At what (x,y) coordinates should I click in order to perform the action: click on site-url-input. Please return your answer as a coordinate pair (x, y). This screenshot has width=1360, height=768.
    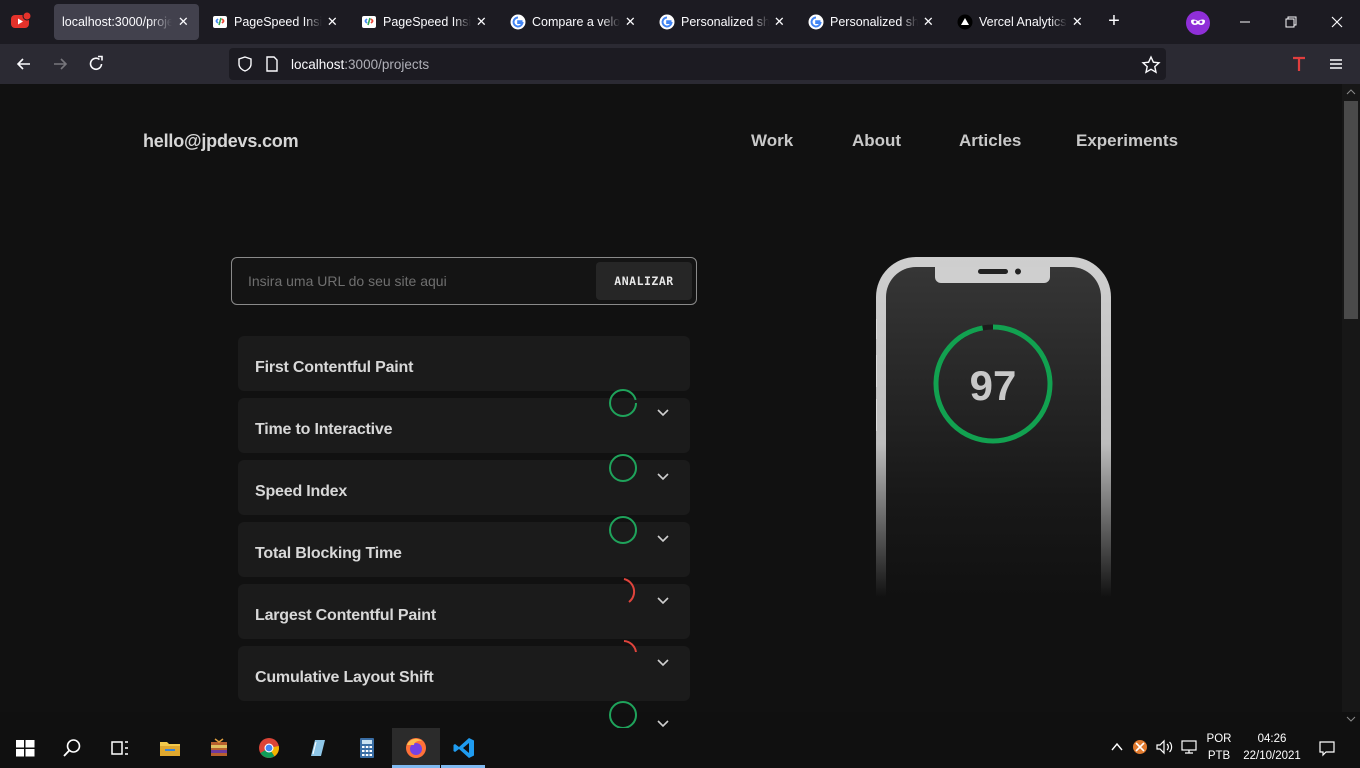
    Looking at the image, I should click on (418, 281).